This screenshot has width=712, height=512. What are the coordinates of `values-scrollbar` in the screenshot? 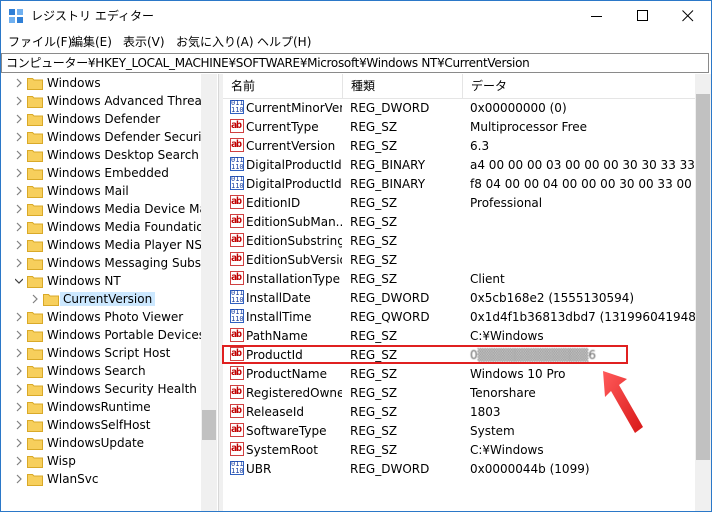 It's located at (703, 292).